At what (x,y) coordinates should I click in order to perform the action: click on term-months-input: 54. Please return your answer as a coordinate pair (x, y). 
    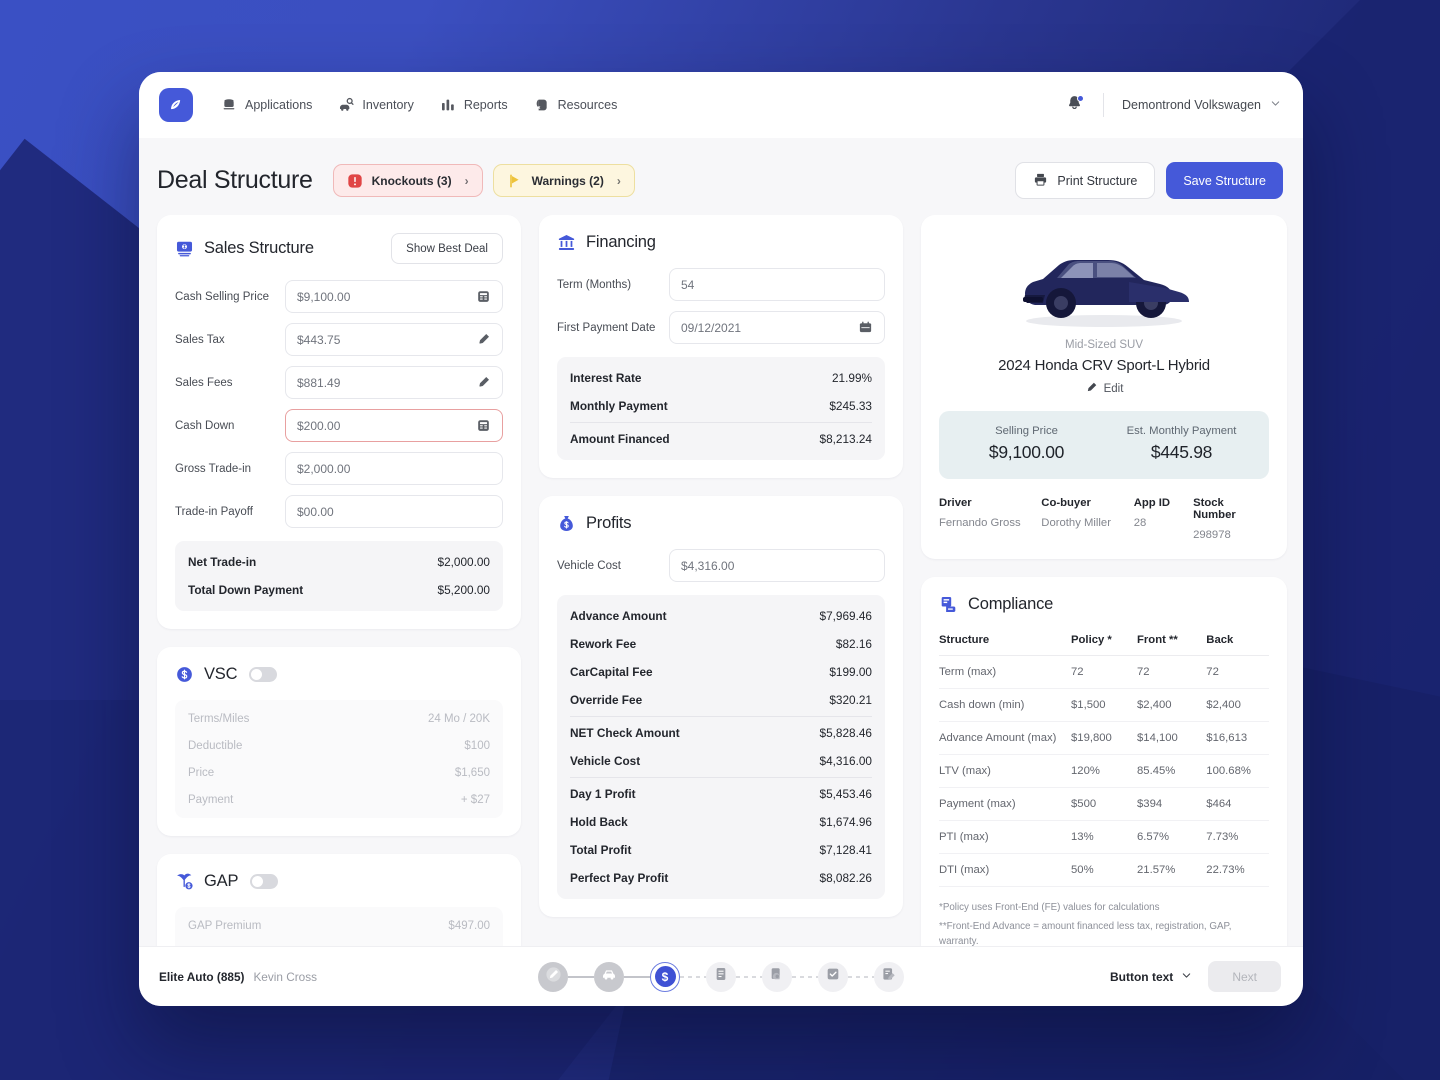
    Looking at the image, I should click on (777, 284).